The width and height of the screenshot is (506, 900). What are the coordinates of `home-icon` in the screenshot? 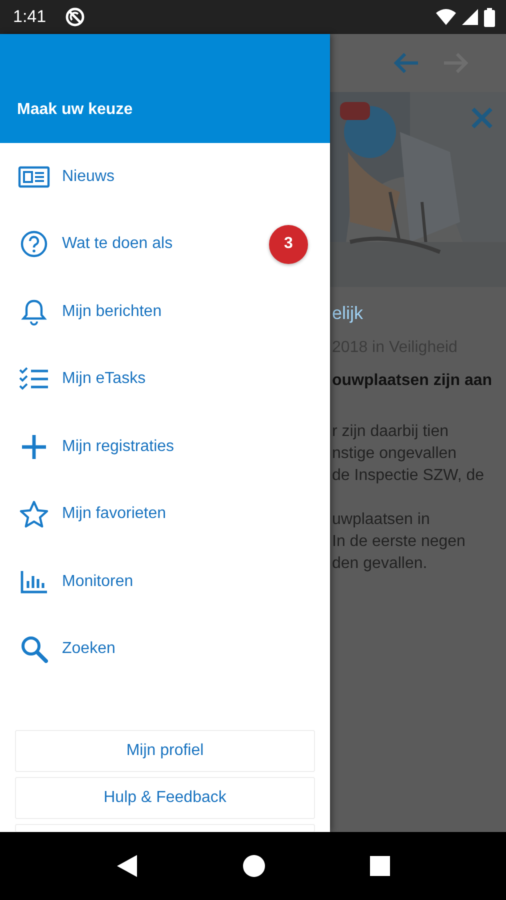 It's located at (254, 866).